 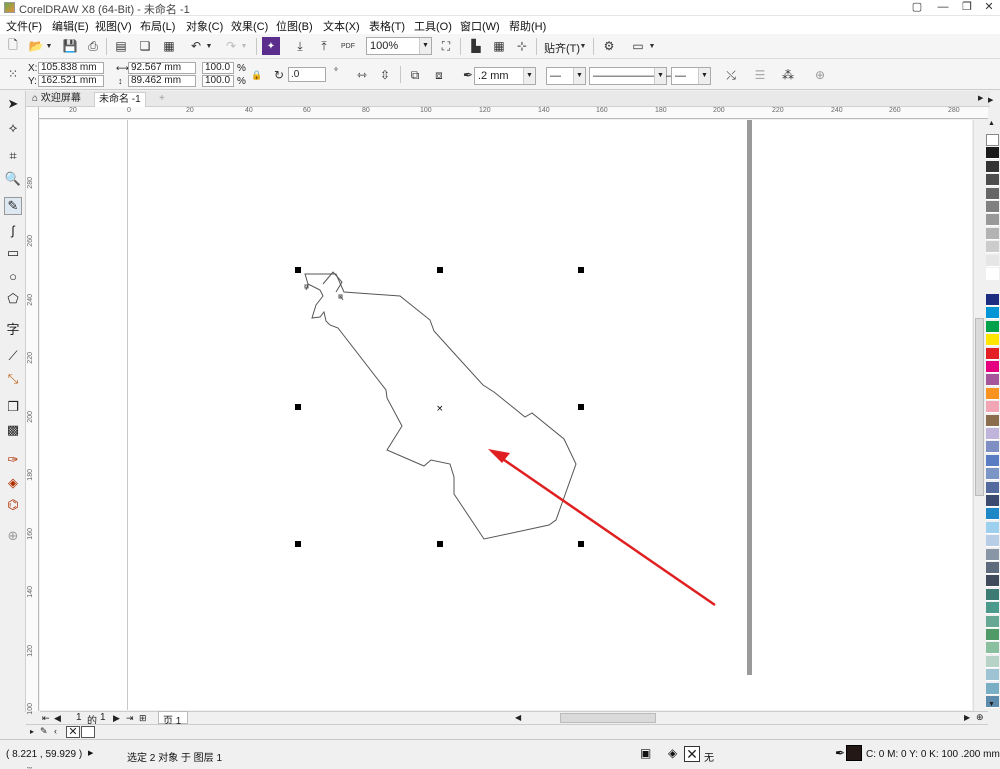 What do you see at coordinates (13, 276) in the screenshot?
I see `ellipse-tool-icon: ○` at bounding box center [13, 276].